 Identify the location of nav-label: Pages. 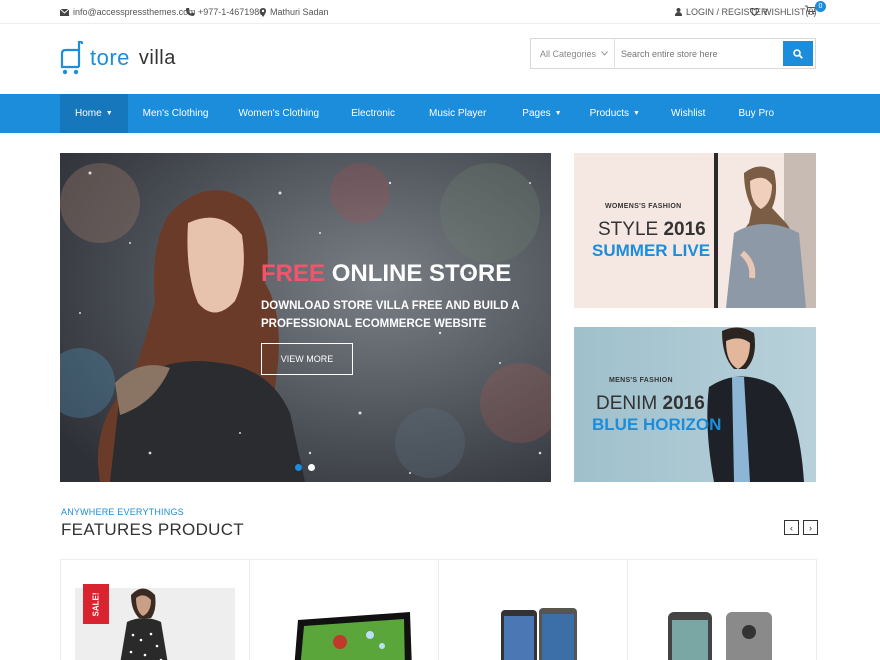
(536, 113).